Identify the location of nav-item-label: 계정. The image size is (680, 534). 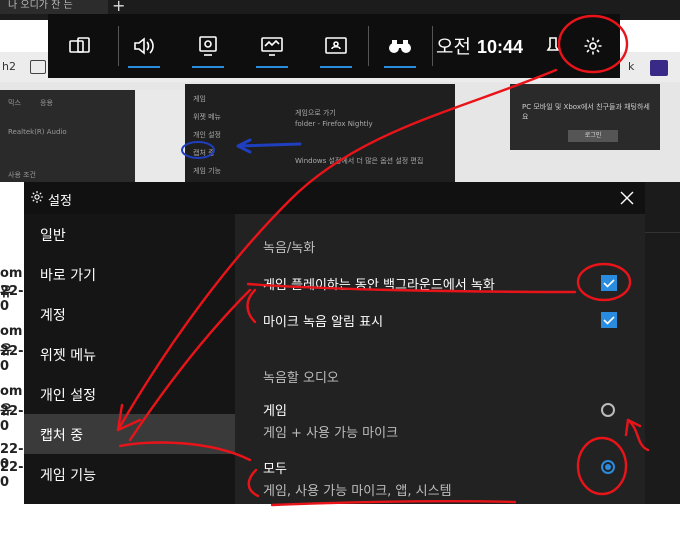
(53, 316).